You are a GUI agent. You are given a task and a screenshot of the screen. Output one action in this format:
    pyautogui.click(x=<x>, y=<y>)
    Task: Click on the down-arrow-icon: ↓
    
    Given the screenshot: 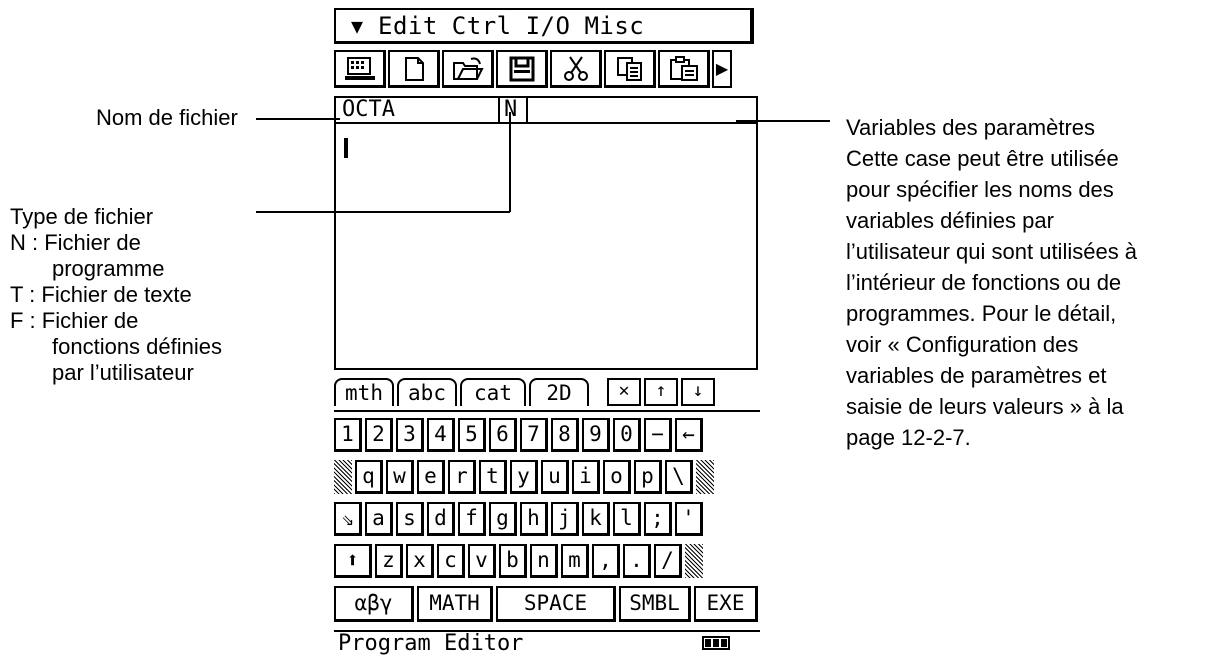 What is the action you would take?
    pyautogui.click(x=698, y=392)
    